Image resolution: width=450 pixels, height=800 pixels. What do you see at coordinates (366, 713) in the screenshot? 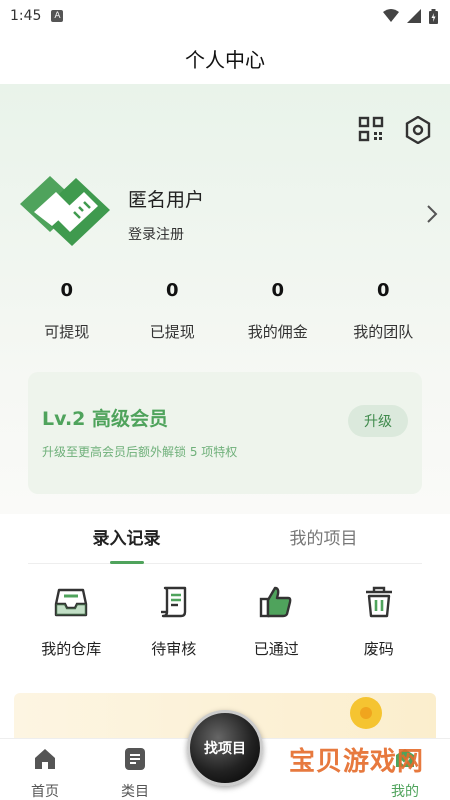
I see `flower-icon` at bounding box center [366, 713].